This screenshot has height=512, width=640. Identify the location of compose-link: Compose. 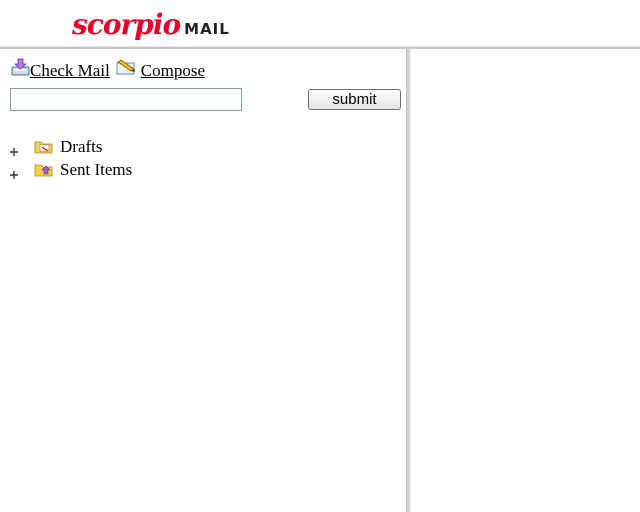
(160, 69).